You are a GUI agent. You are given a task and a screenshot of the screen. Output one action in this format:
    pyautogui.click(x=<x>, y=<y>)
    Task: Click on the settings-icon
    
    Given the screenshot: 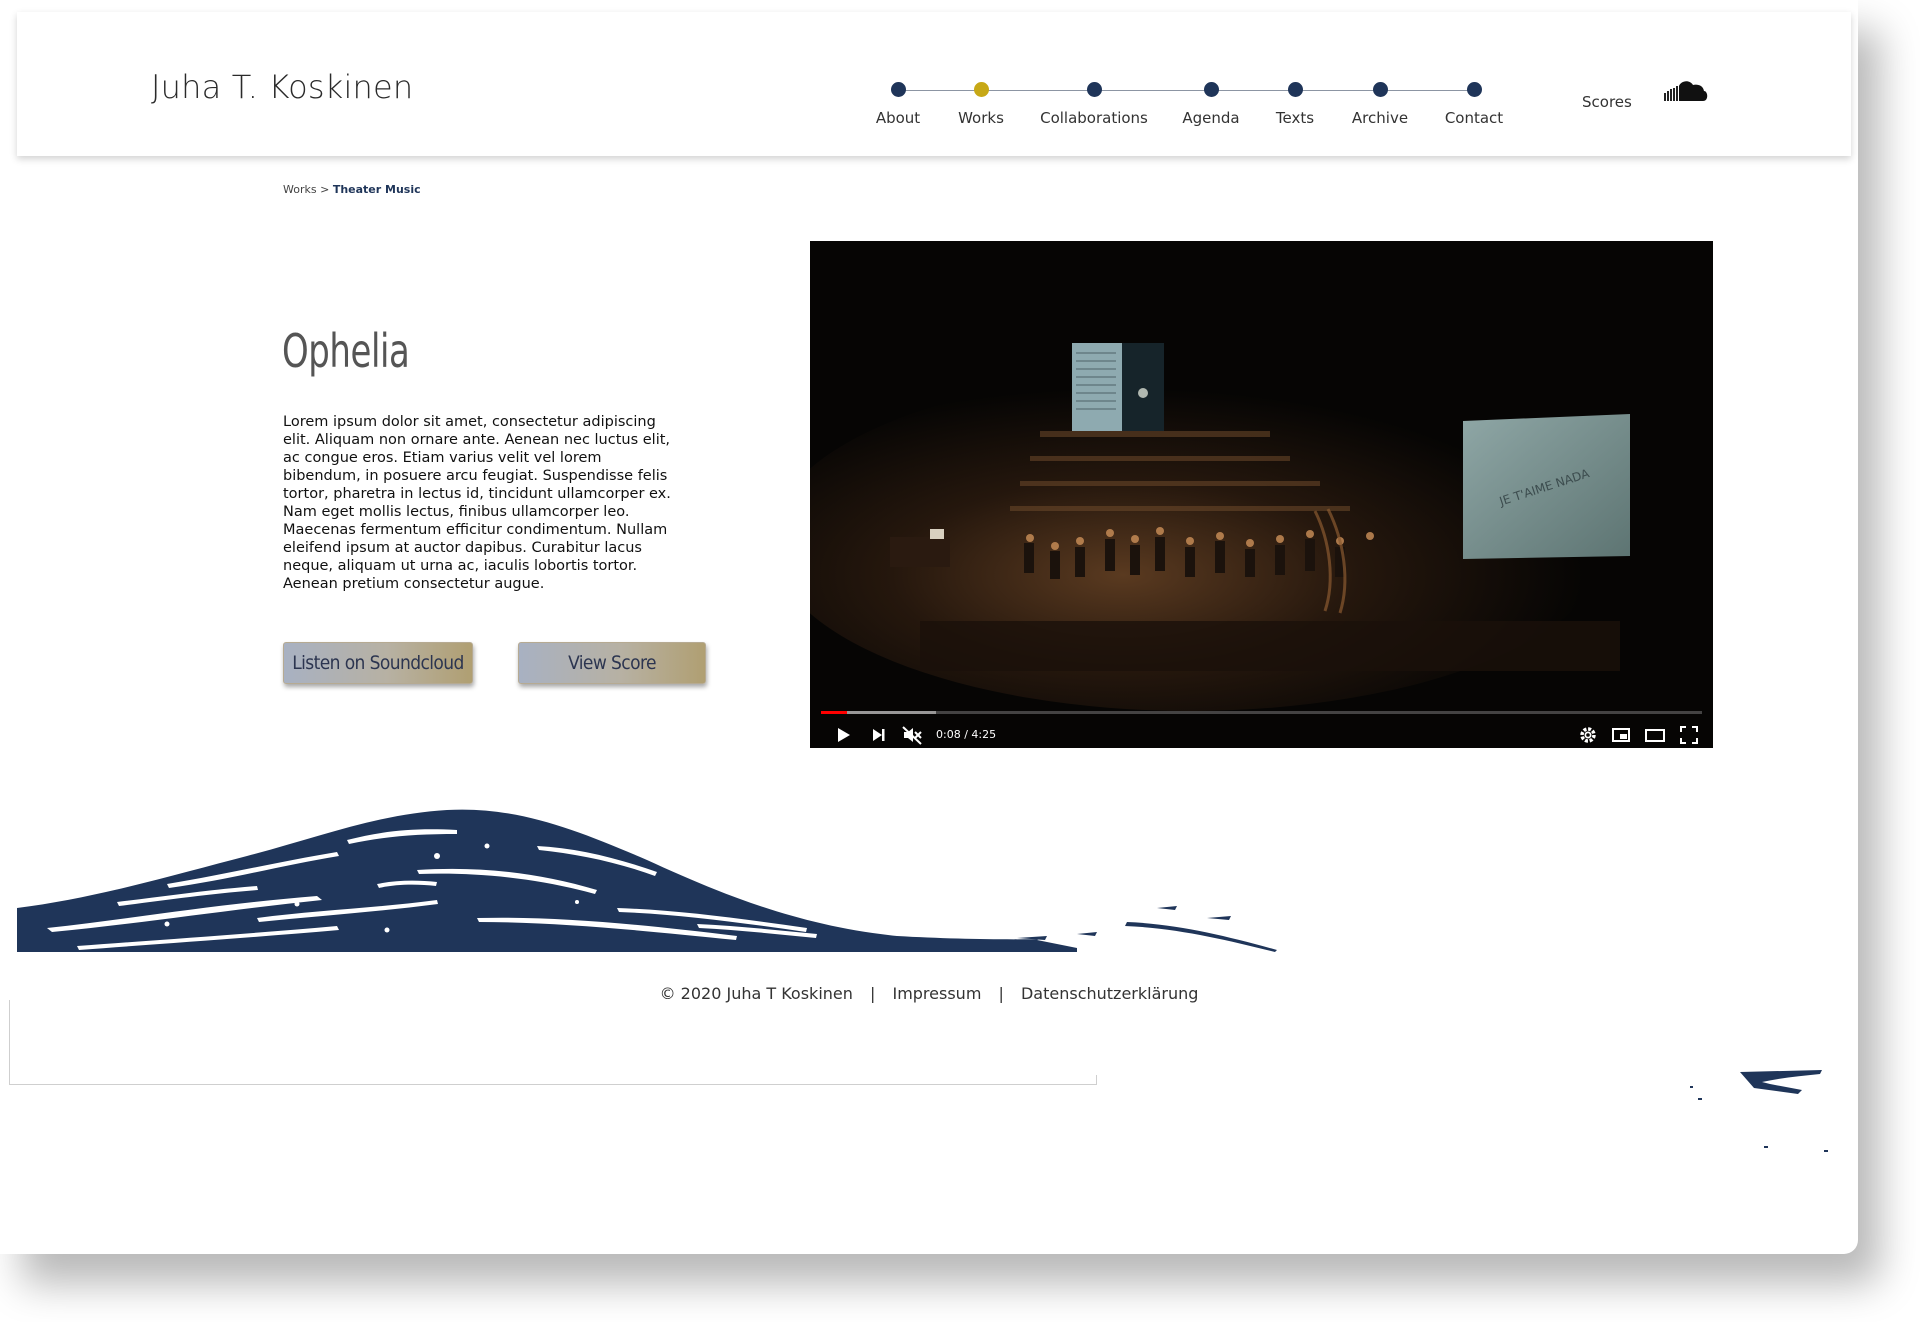 What is the action you would take?
    pyautogui.click(x=1588, y=735)
    